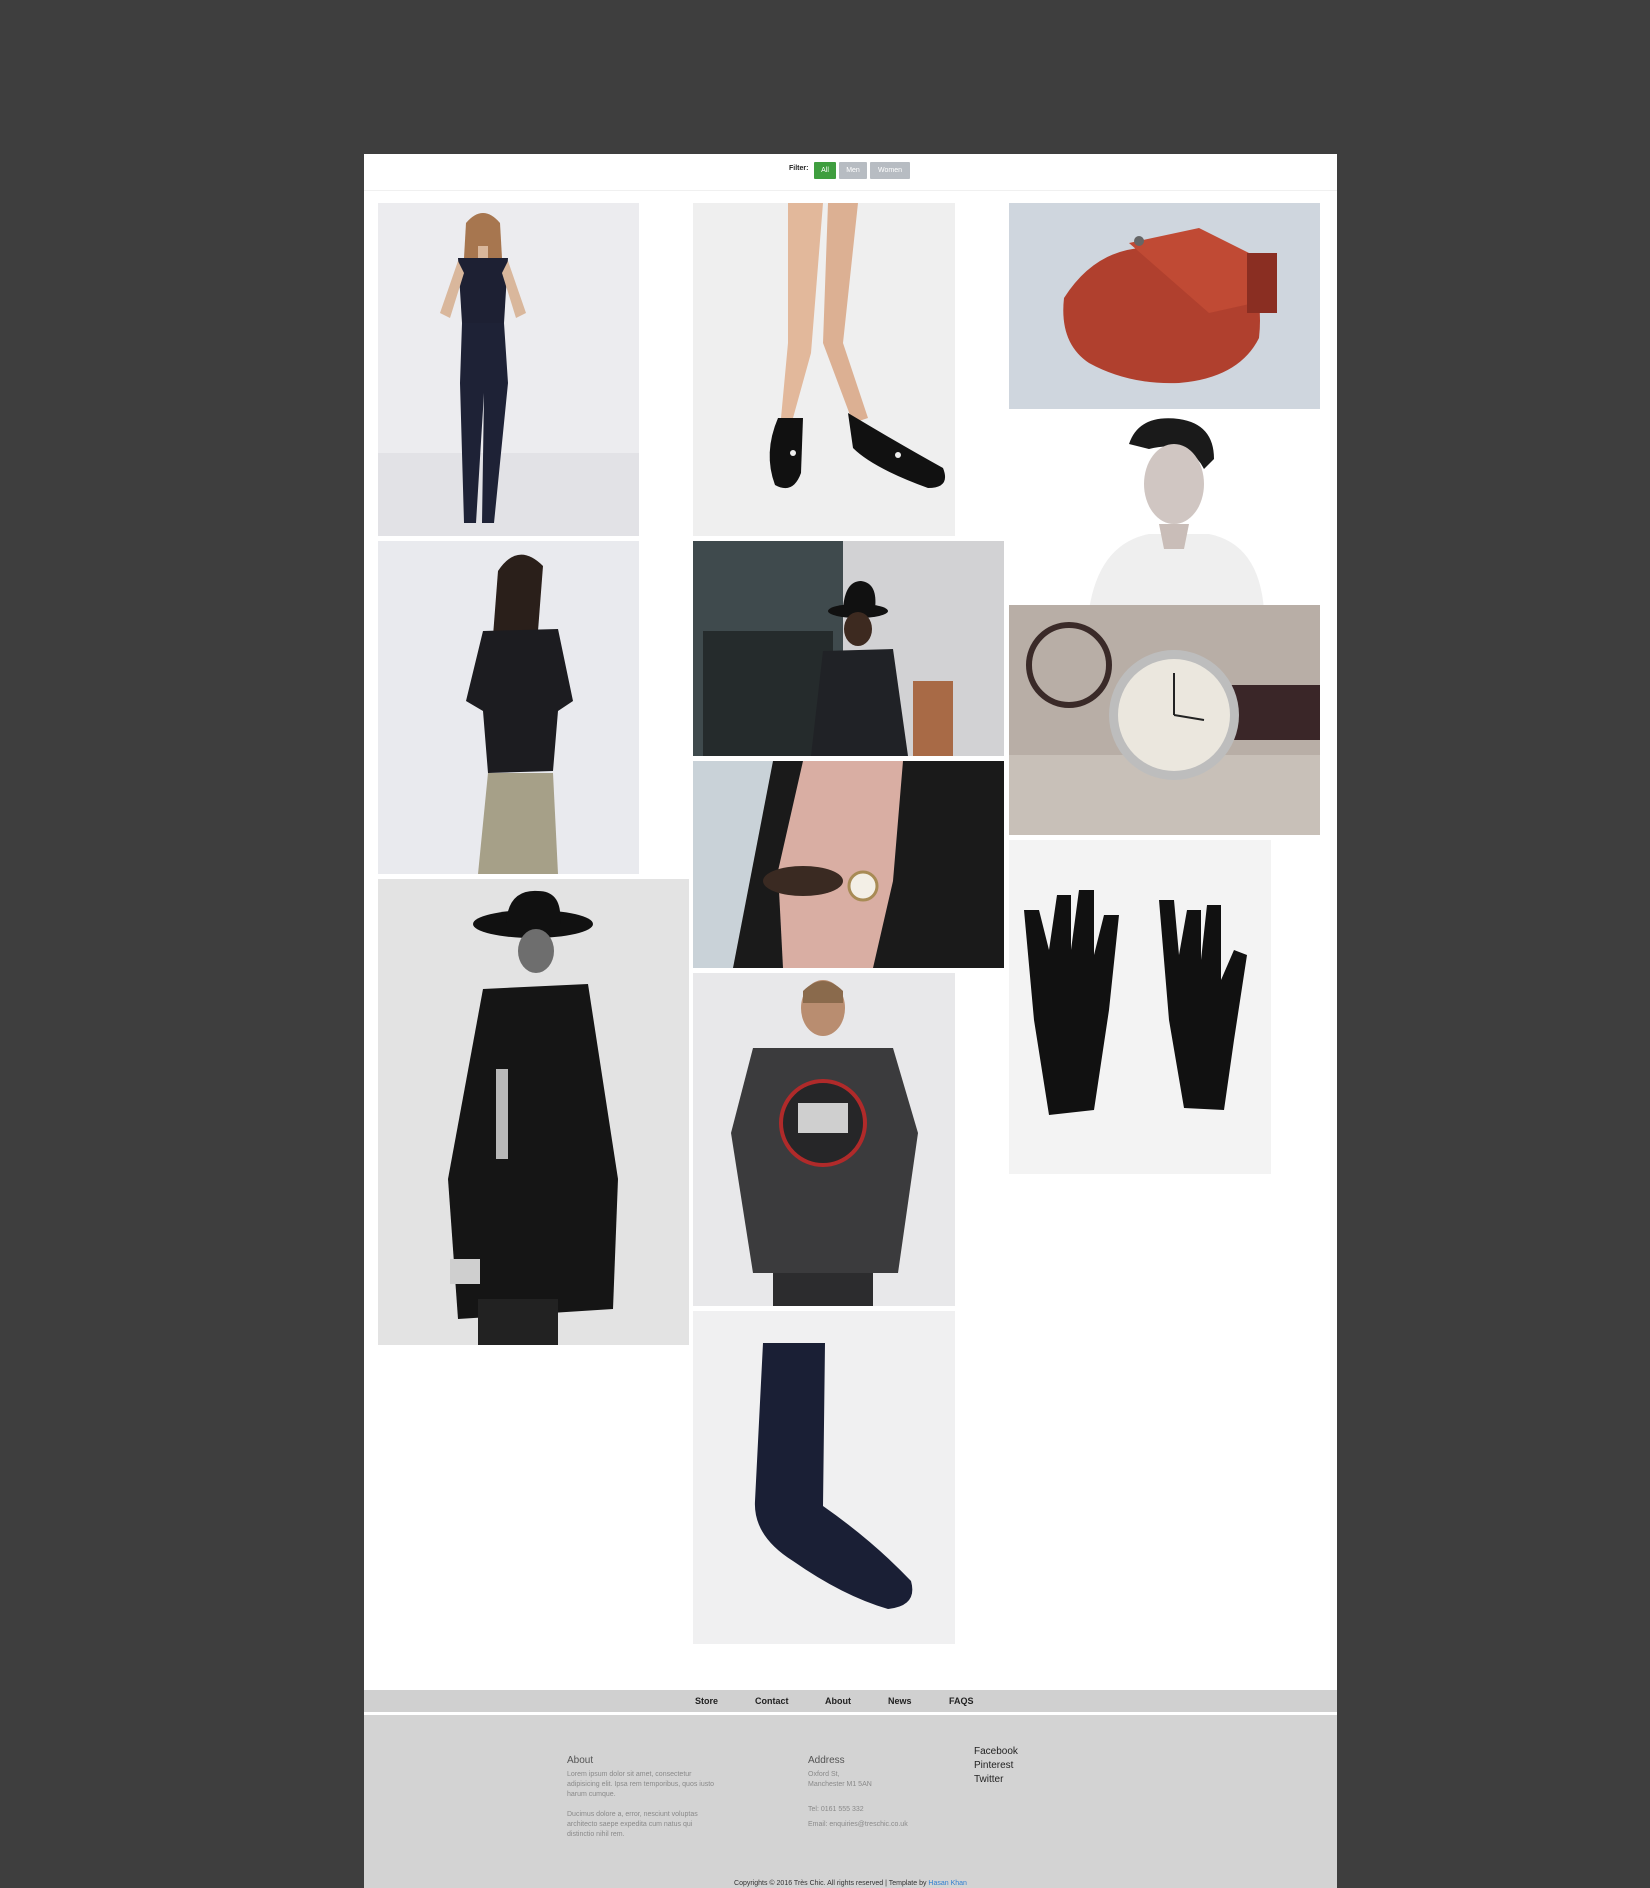  I want to click on footer-nav-store: Store, so click(706, 1701).